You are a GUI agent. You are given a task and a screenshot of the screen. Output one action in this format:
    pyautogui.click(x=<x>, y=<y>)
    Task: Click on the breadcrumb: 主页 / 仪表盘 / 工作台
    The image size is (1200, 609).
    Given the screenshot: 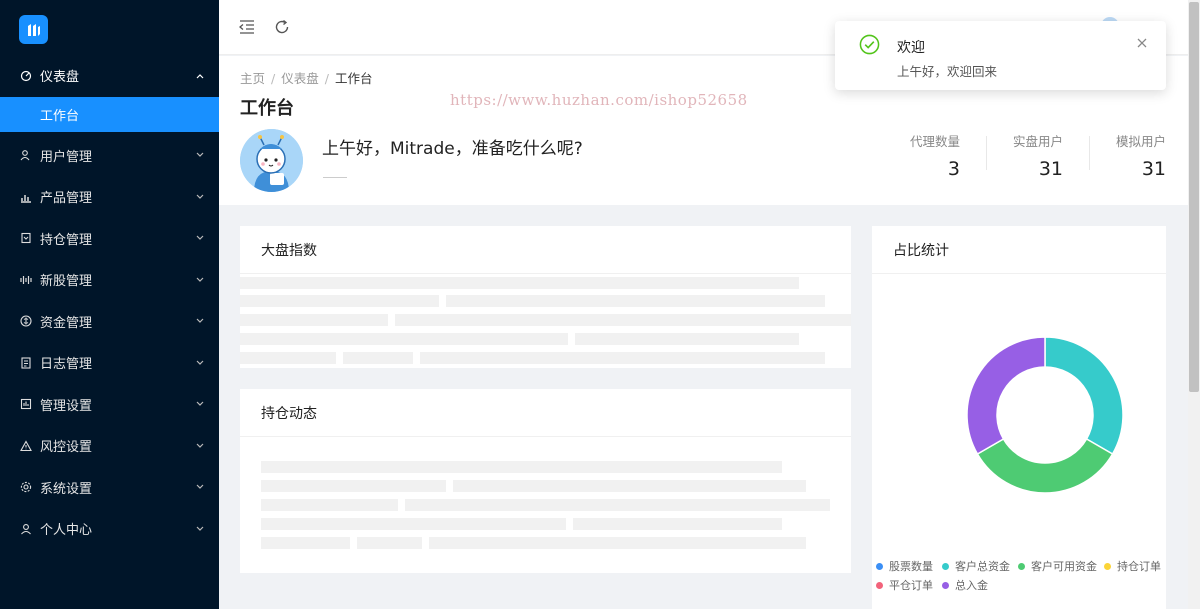 What is the action you would take?
    pyautogui.click(x=306, y=77)
    